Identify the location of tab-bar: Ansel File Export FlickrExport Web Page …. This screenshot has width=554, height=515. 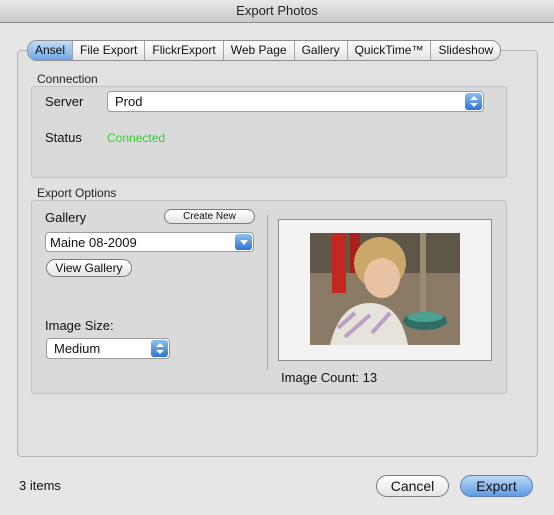
(264, 50).